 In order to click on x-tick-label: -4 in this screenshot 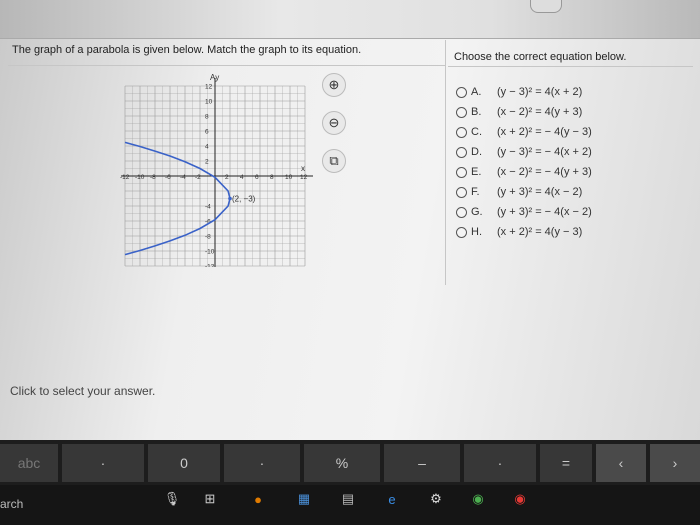, I will do `click(183, 177)`.